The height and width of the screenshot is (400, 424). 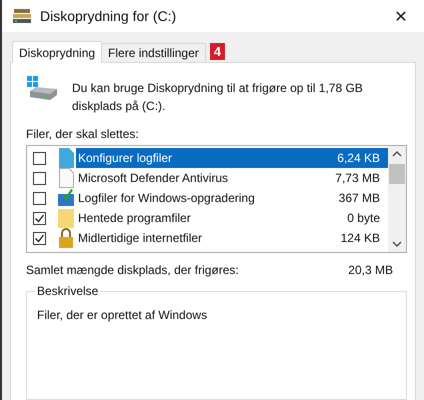 I want to click on file-item: Midlertidige internetfiler 124 KB, so click(x=232, y=238).